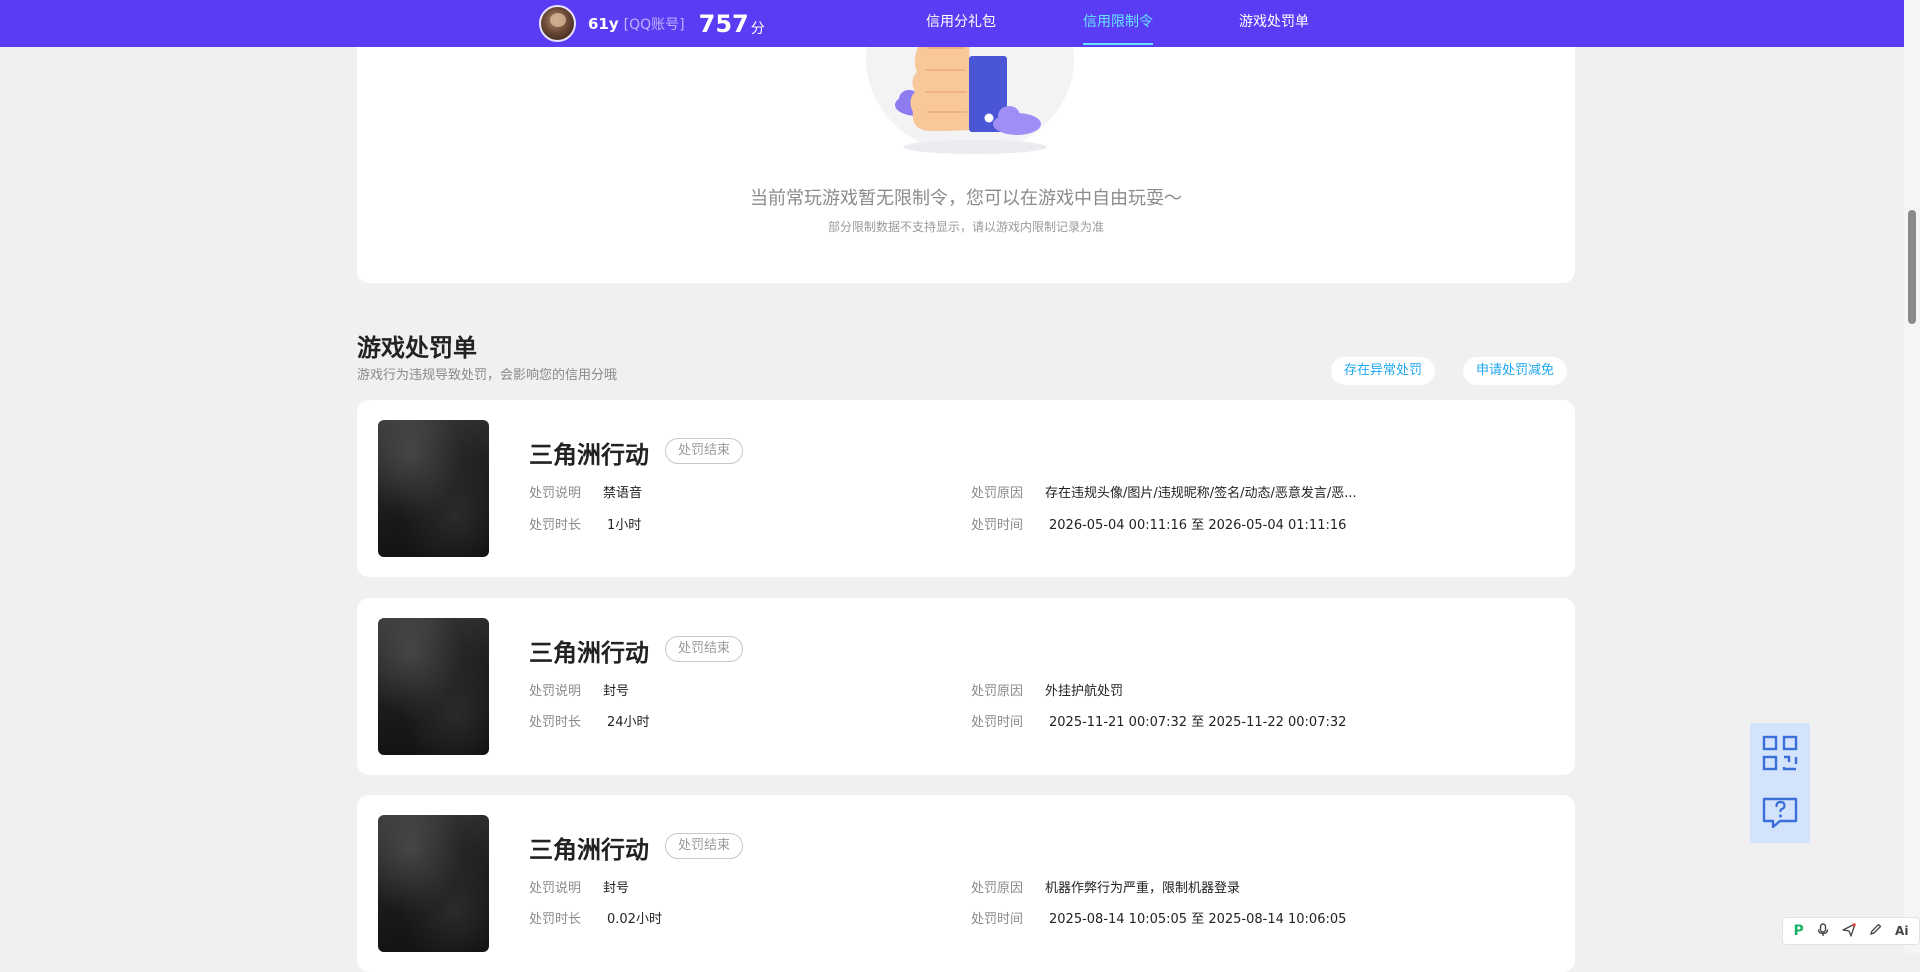  I want to click on empty-state-subtitle: 部分限制数据不支持显示，请以游戏内限制记录为准, so click(965, 227).